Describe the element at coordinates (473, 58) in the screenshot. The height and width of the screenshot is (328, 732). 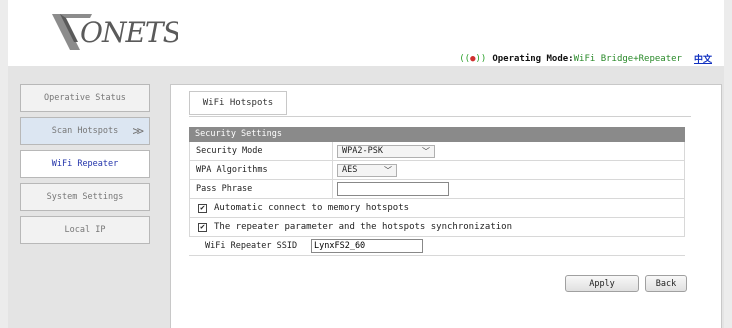
I see `wifi-signal-icon: ((●))` at that location.